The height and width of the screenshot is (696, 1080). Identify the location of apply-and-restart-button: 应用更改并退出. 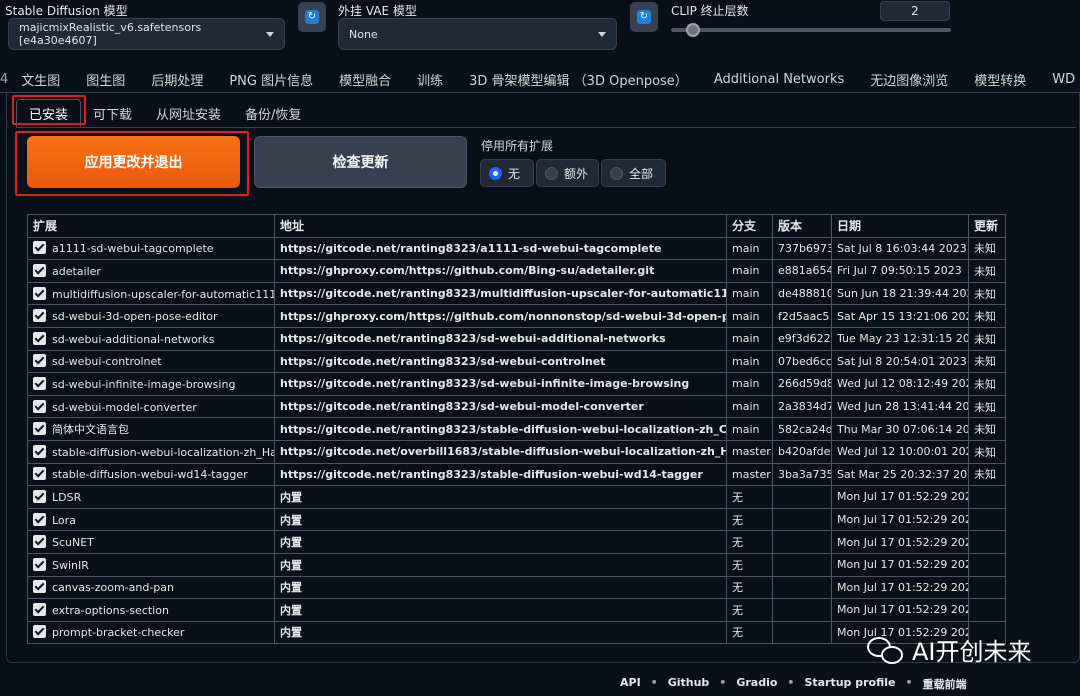
(133, 162).